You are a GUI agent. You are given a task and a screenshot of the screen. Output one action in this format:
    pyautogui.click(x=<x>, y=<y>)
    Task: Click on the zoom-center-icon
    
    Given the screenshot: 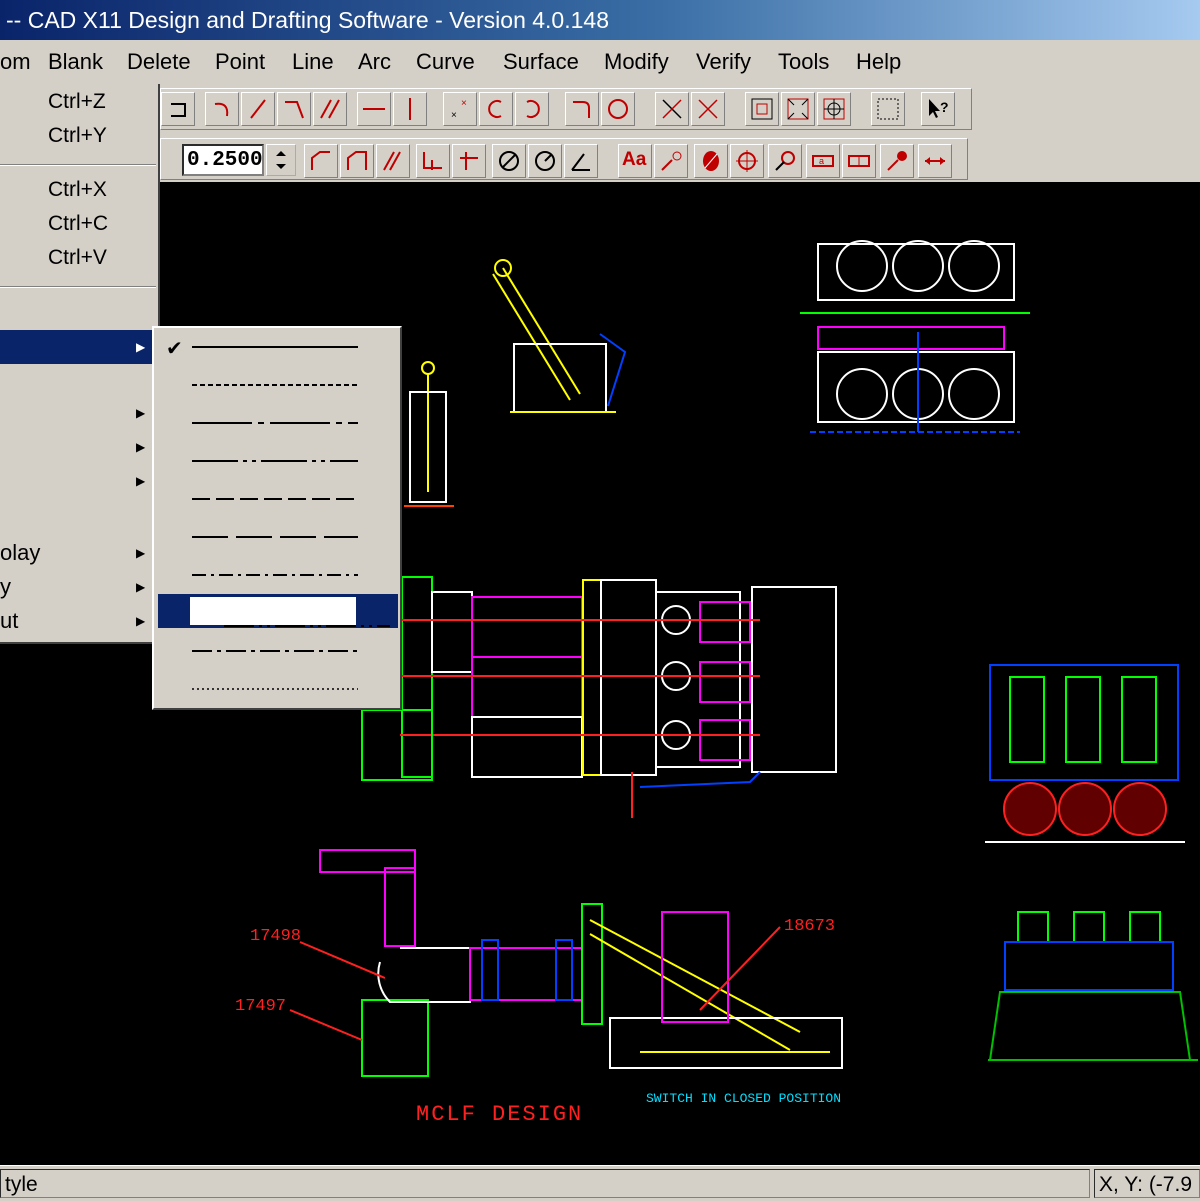 What is the action you would take?
    pyautogui.click(x=834, y=109)
    